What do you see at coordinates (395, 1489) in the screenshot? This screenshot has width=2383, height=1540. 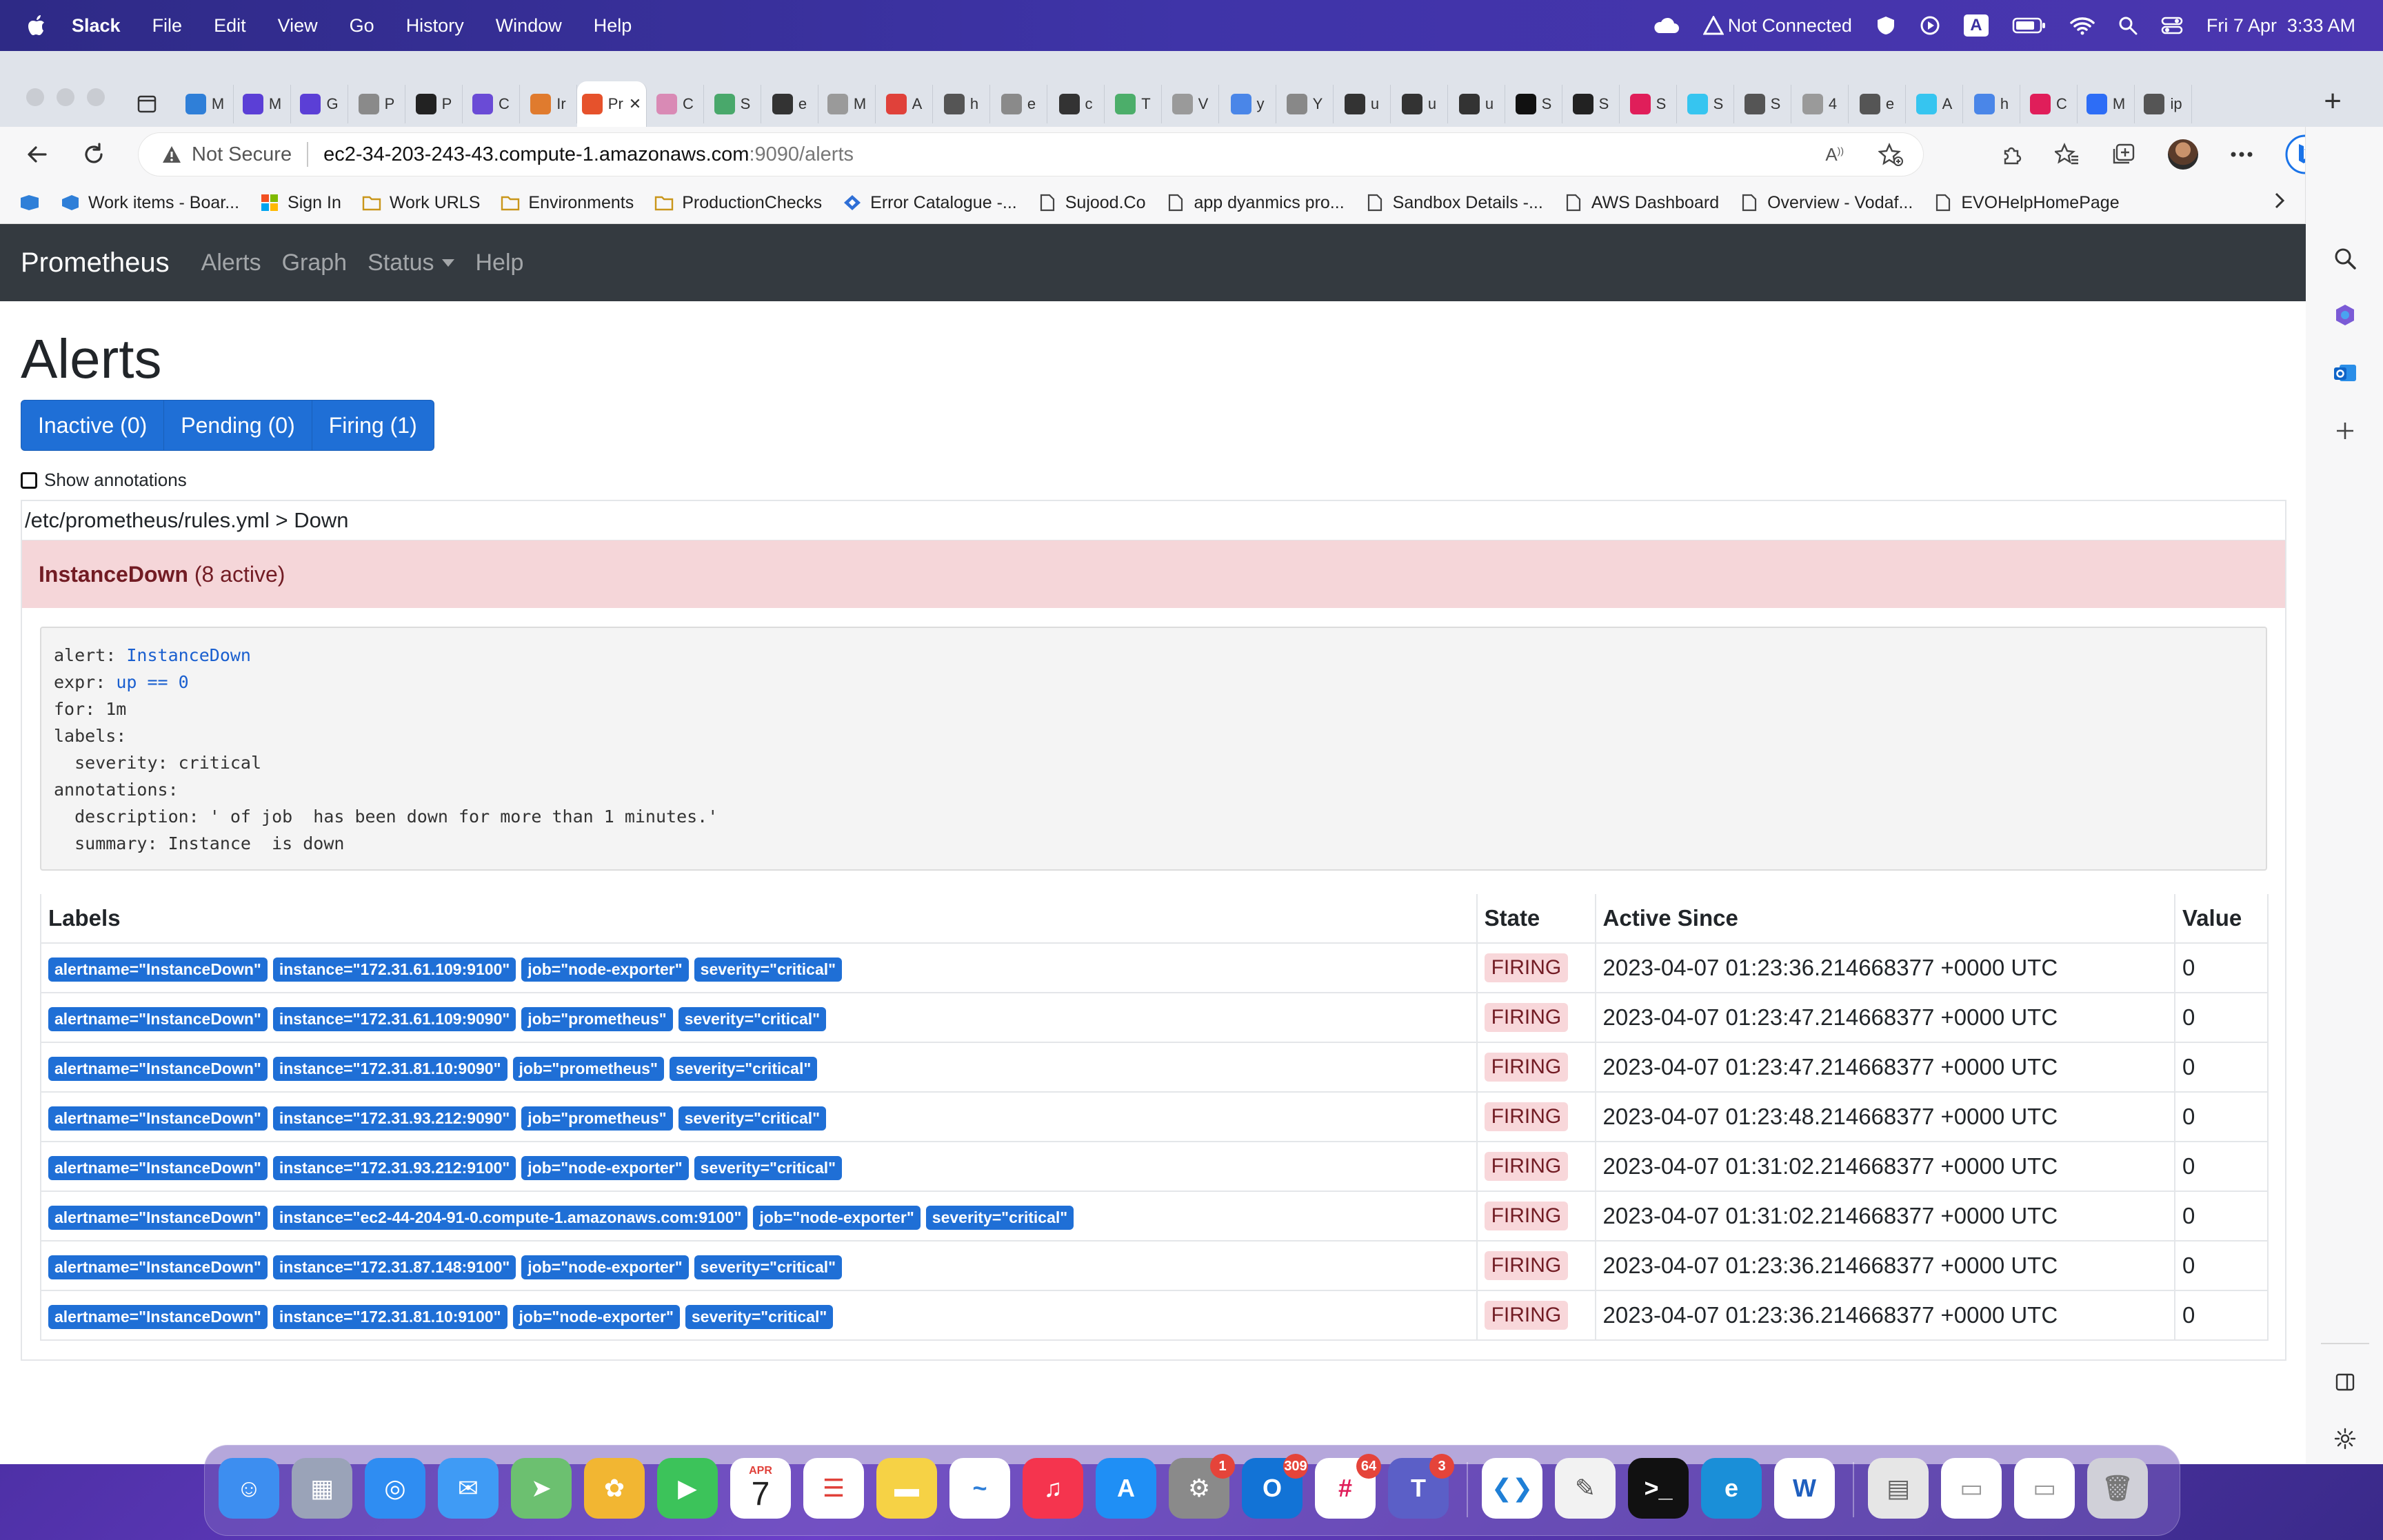 I see `safari-icon: ◎` at bounding box center [395, 1489].